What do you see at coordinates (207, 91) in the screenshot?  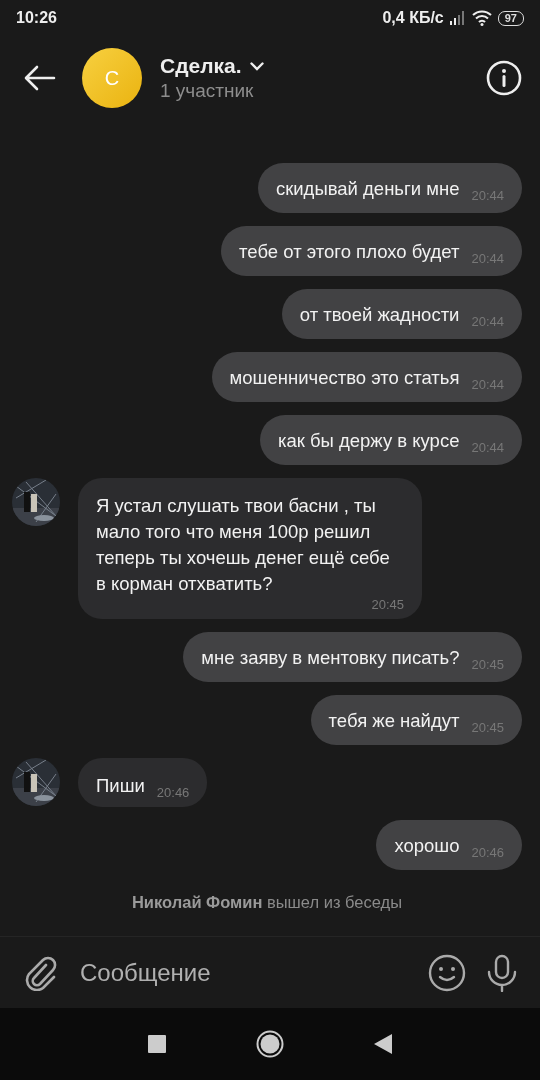 I see `member-count: 1 участник` at bounding box center [207, 91].